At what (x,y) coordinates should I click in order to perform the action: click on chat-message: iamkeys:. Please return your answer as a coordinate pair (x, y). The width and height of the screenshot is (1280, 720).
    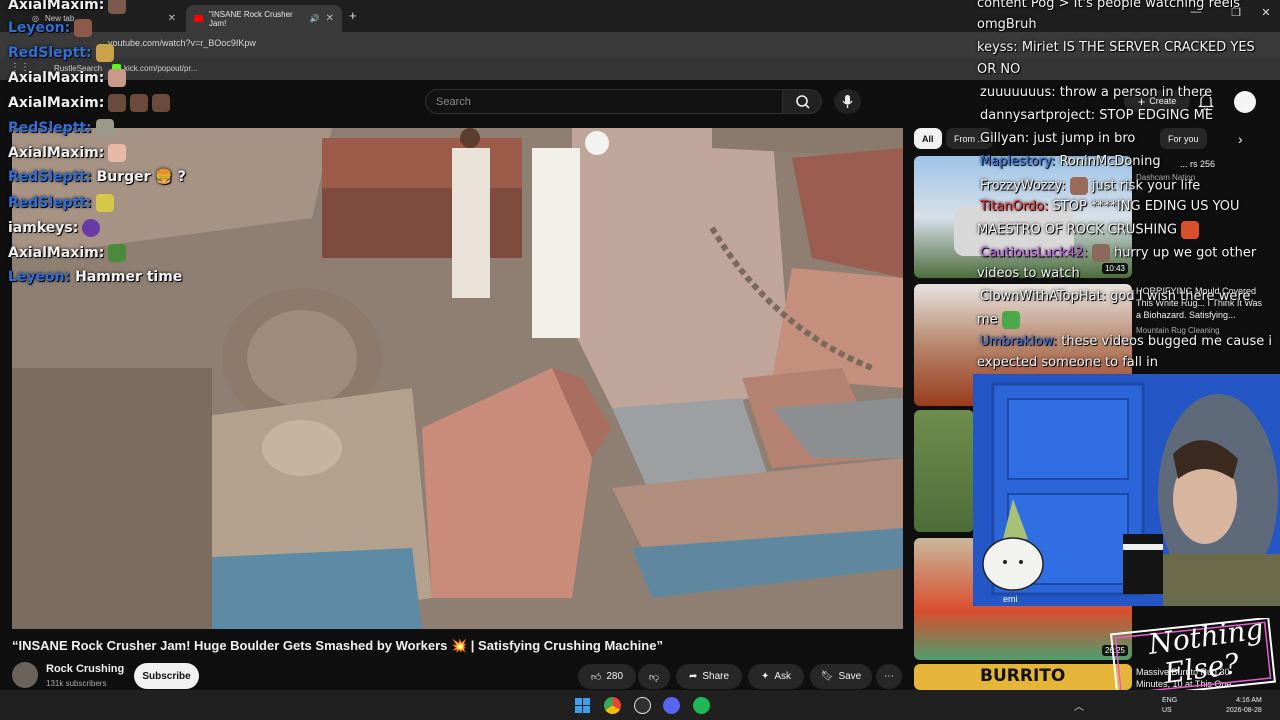
    Looking at the image, I should click on (54, 228).